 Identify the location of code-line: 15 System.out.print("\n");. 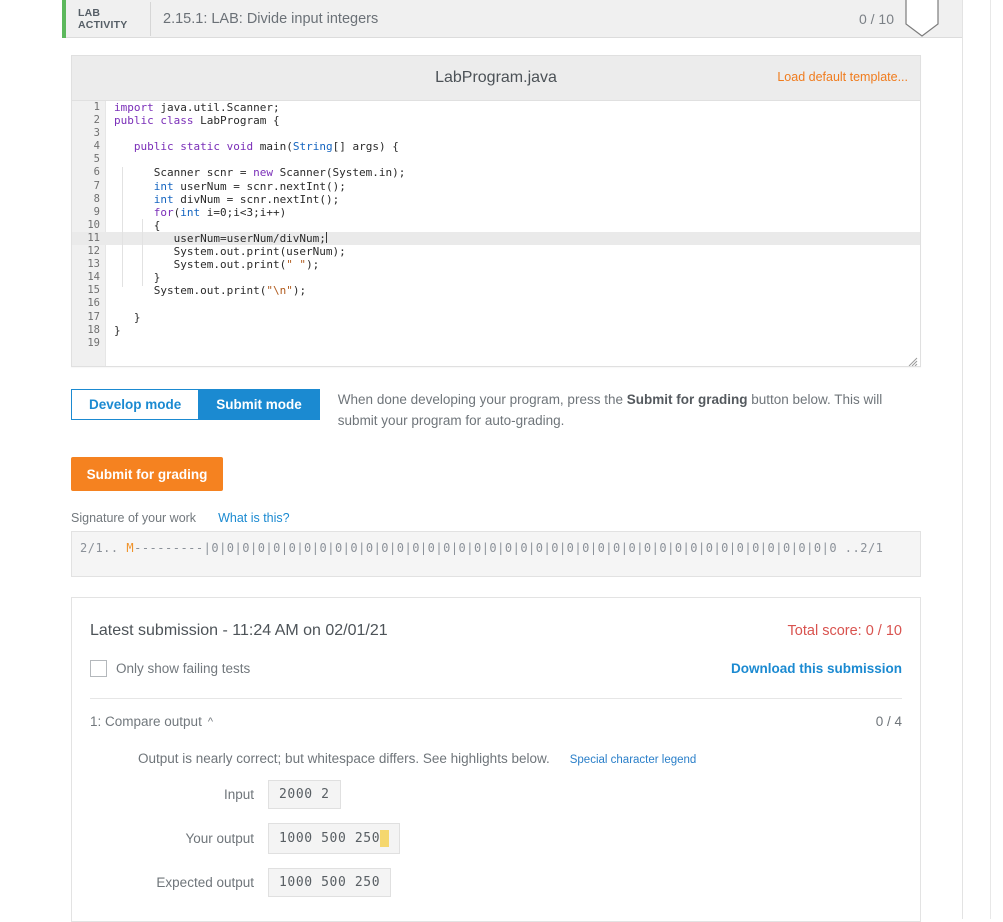
(496, 290).